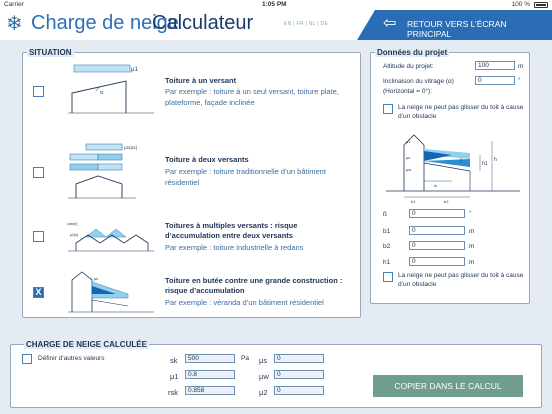 Image resolution: width=552 pixels, height=414 pixels. What do you see at coordinates (470, 213) in the screenshot?
I see `beta-unit: °` at bounding box center [470, 213].